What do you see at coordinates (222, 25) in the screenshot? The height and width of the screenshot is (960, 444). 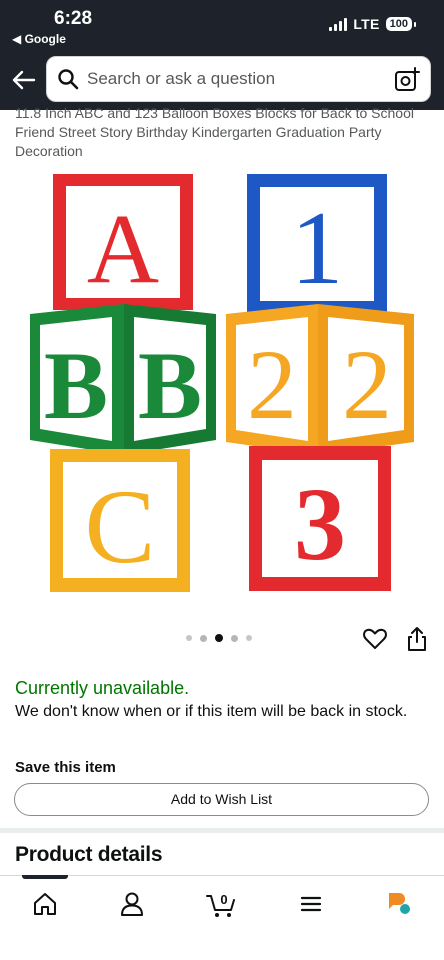 I see `status-bar: 6:28 ◀ Google LTE 100` at bounding box center [222, 25].